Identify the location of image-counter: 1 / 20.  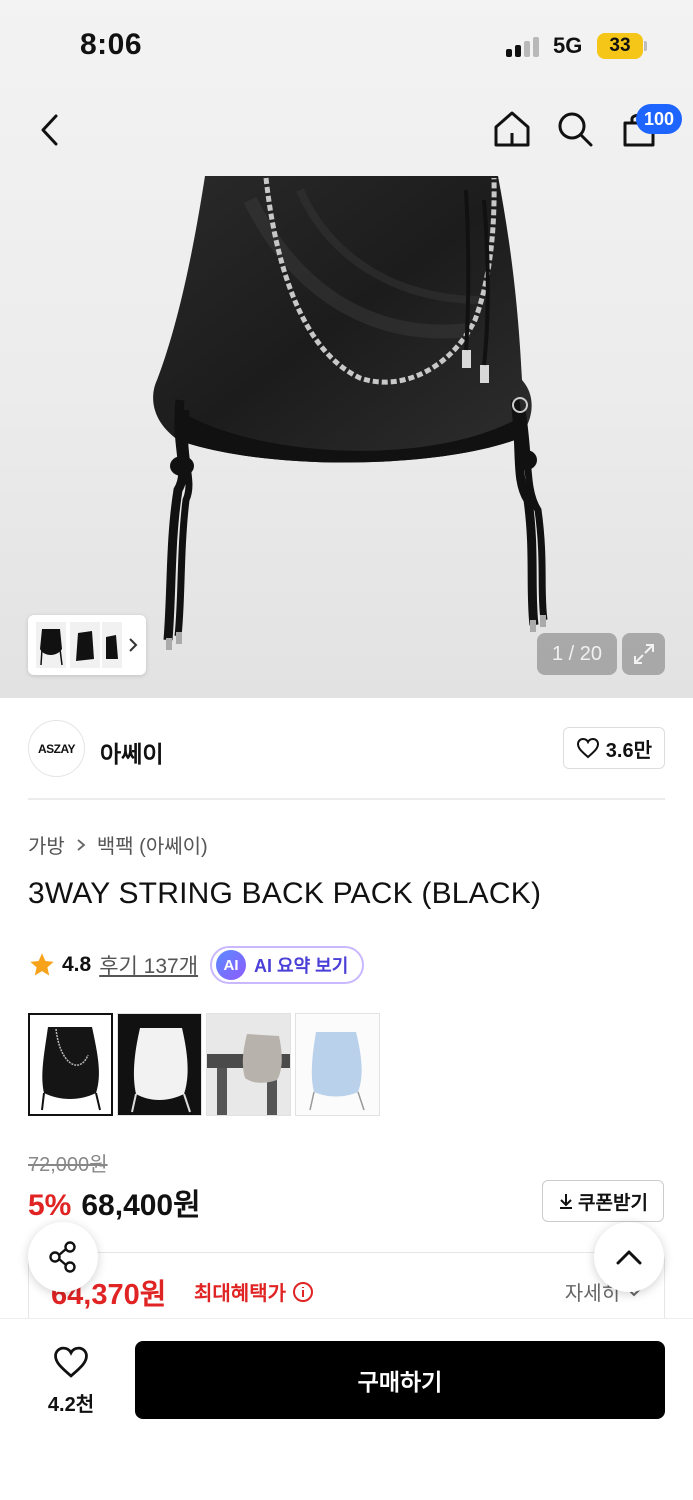
(577, 654).